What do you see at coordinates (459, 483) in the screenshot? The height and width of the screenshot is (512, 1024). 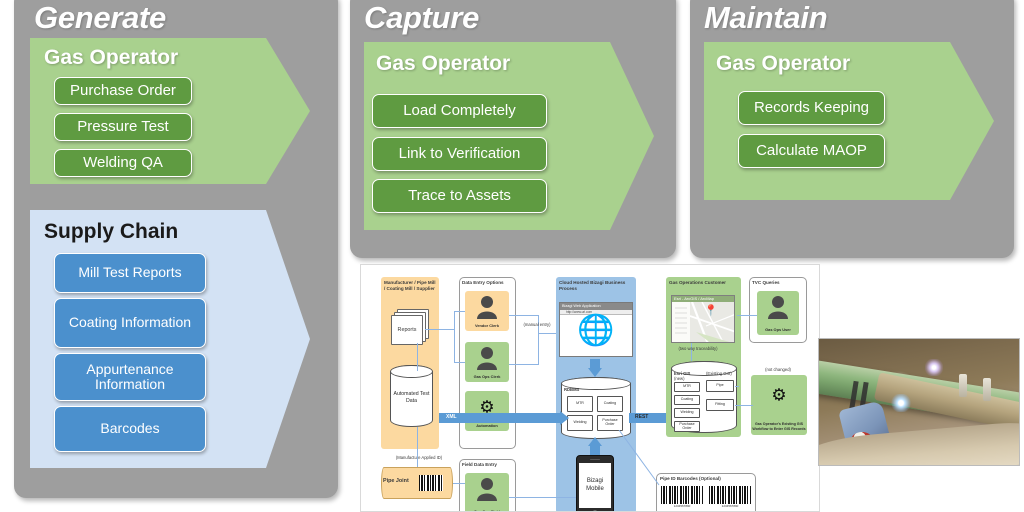 I see `line-pipe-joint-to-field` at bounding box center [459, 483].